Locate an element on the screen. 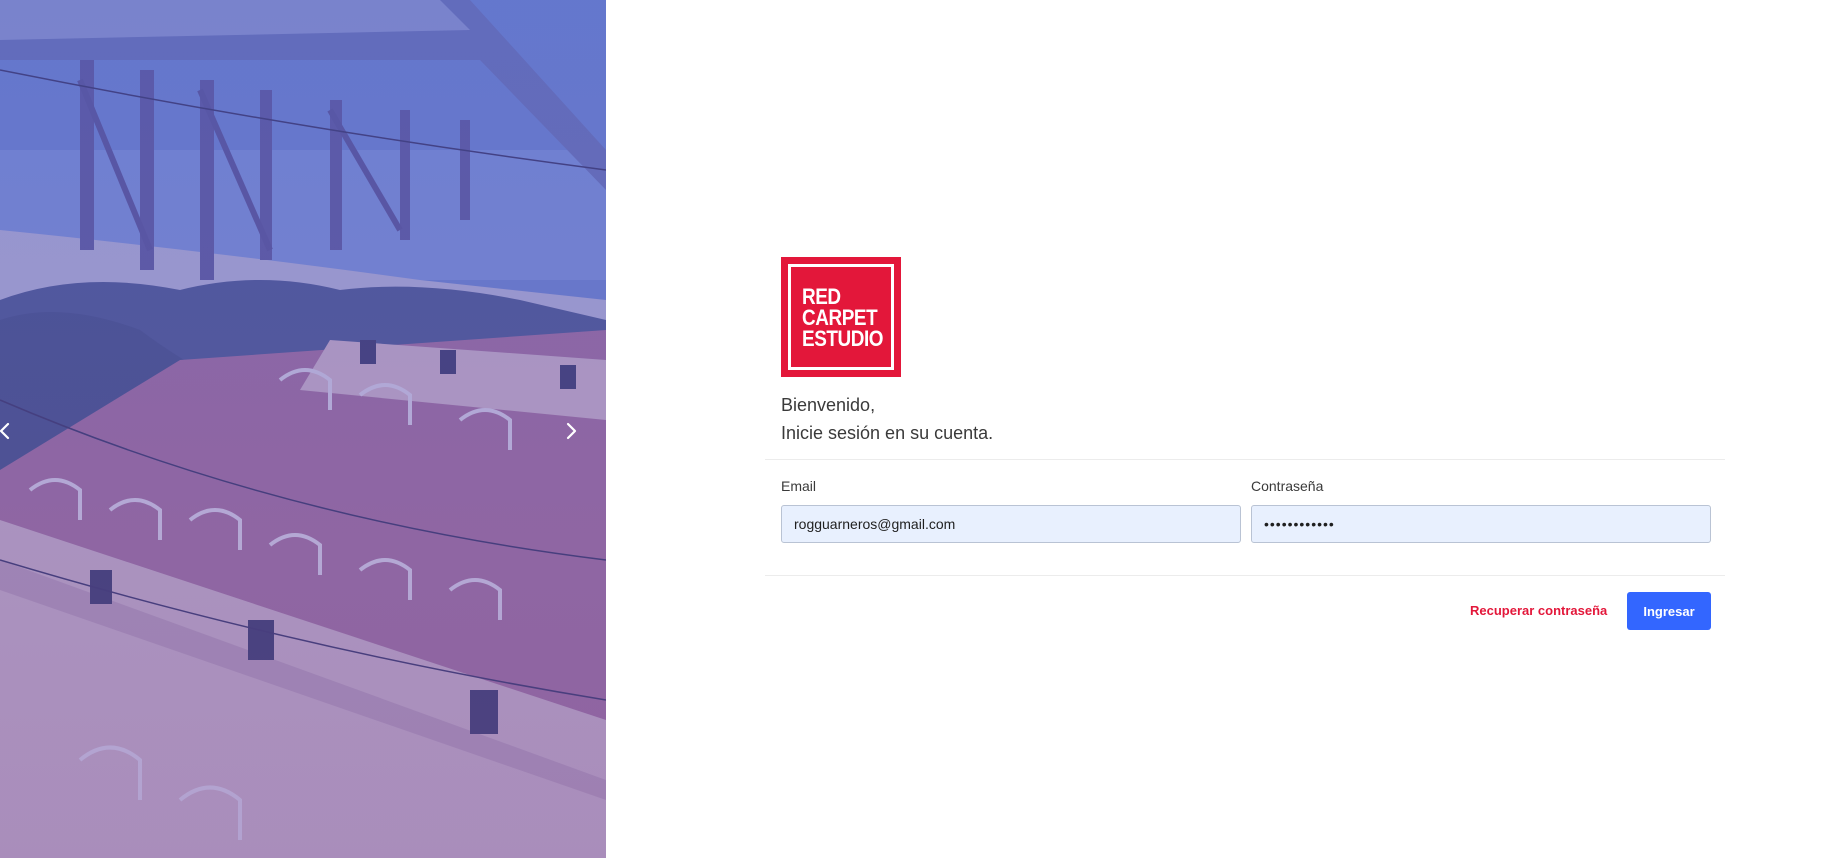 This screenshot has width=1839, height=858. email-label: Email is located at coordinates (799, 486).